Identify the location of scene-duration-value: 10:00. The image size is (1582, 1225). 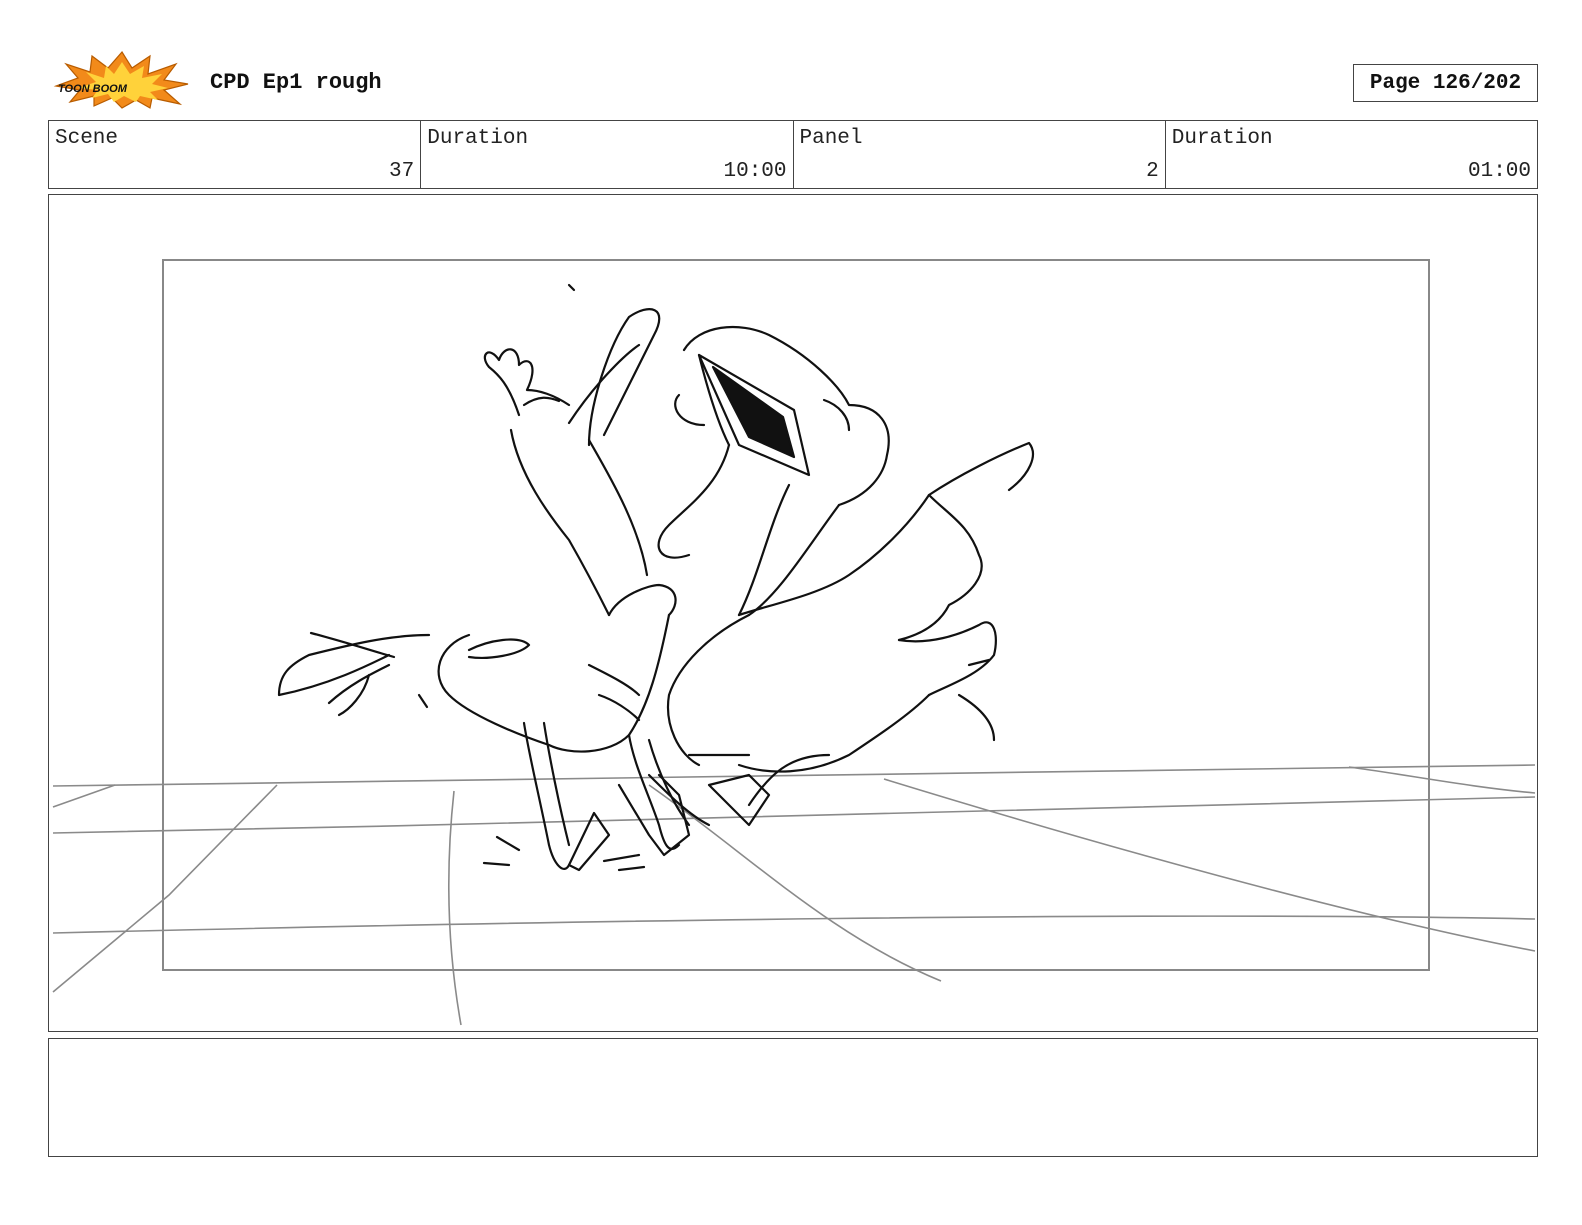
(755, 171).